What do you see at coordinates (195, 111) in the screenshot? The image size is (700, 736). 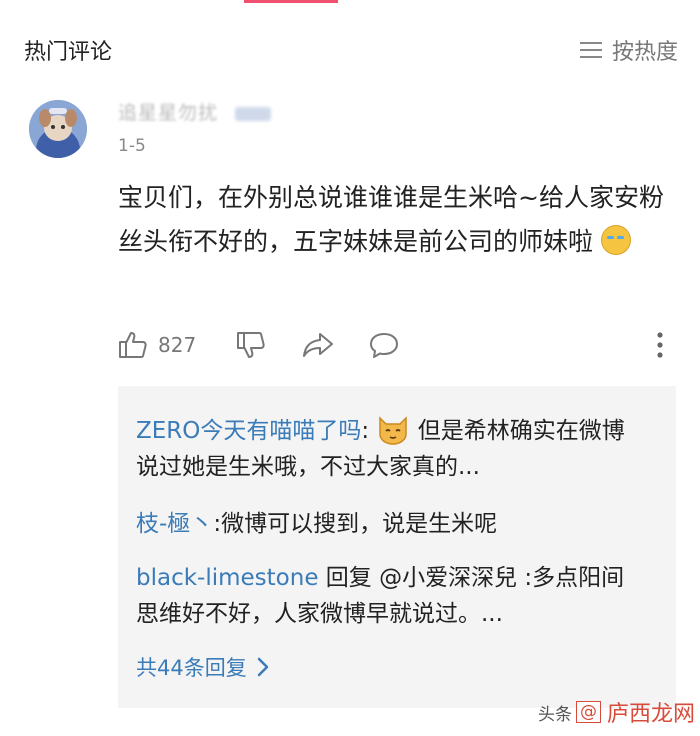 I see `username: 追星星勿扰` at bounding box center [195, 111].